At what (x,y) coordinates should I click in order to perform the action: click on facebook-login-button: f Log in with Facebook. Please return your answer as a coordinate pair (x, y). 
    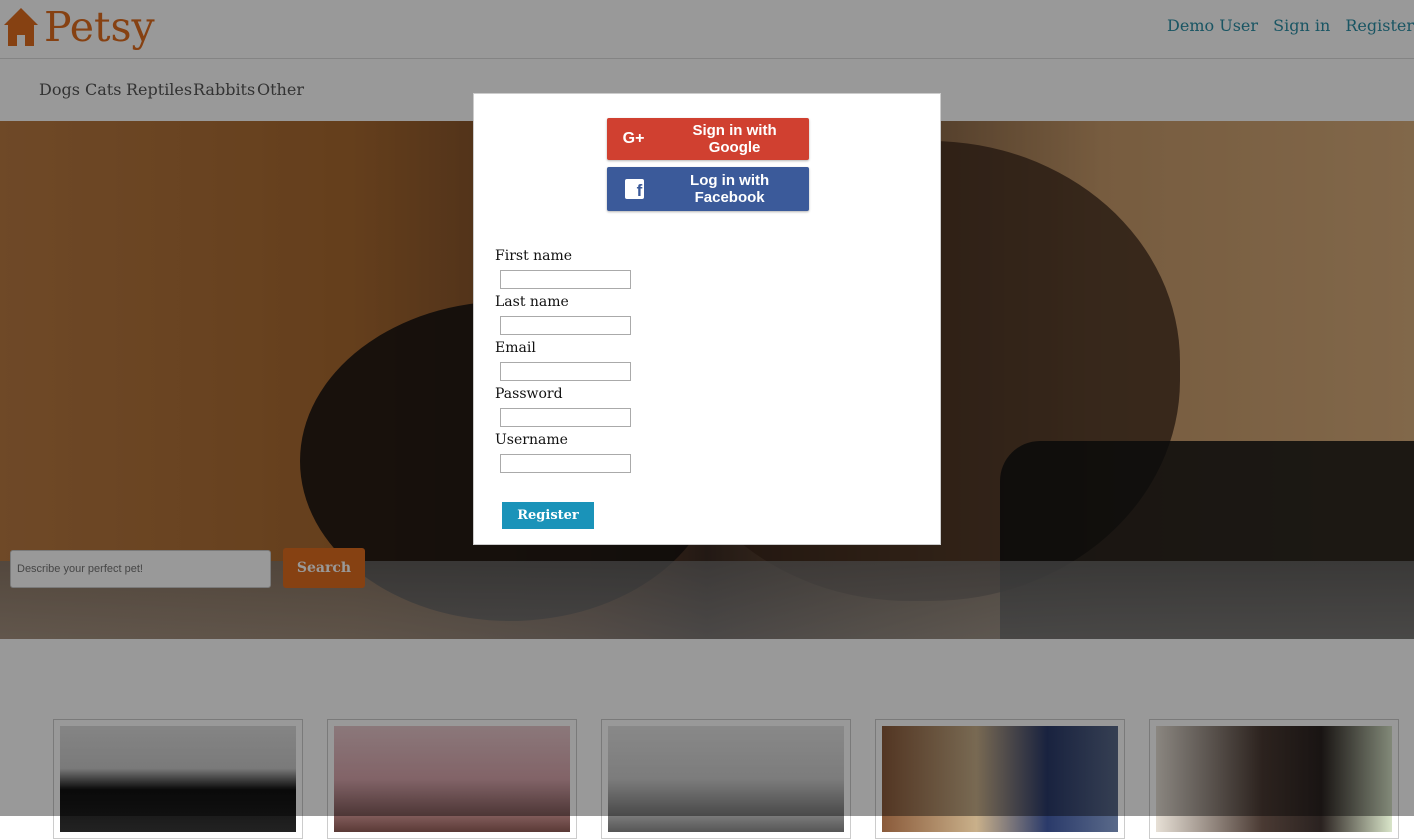
    Looking at the image, I should click on (708, 189).